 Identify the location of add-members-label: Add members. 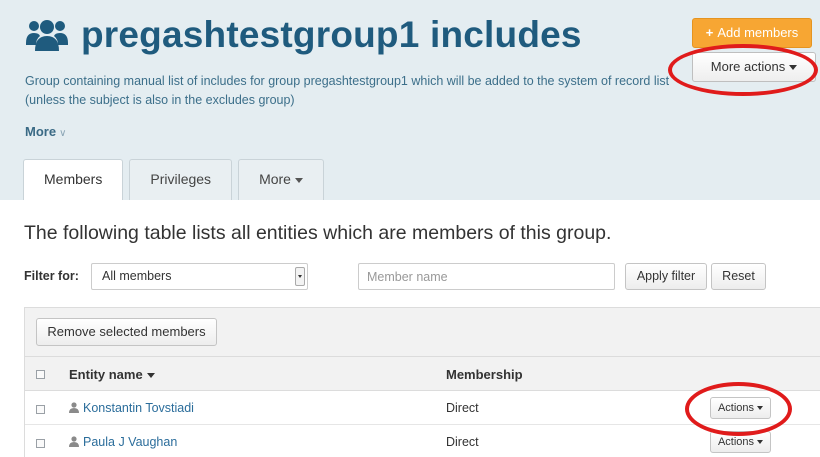
(758, 32).